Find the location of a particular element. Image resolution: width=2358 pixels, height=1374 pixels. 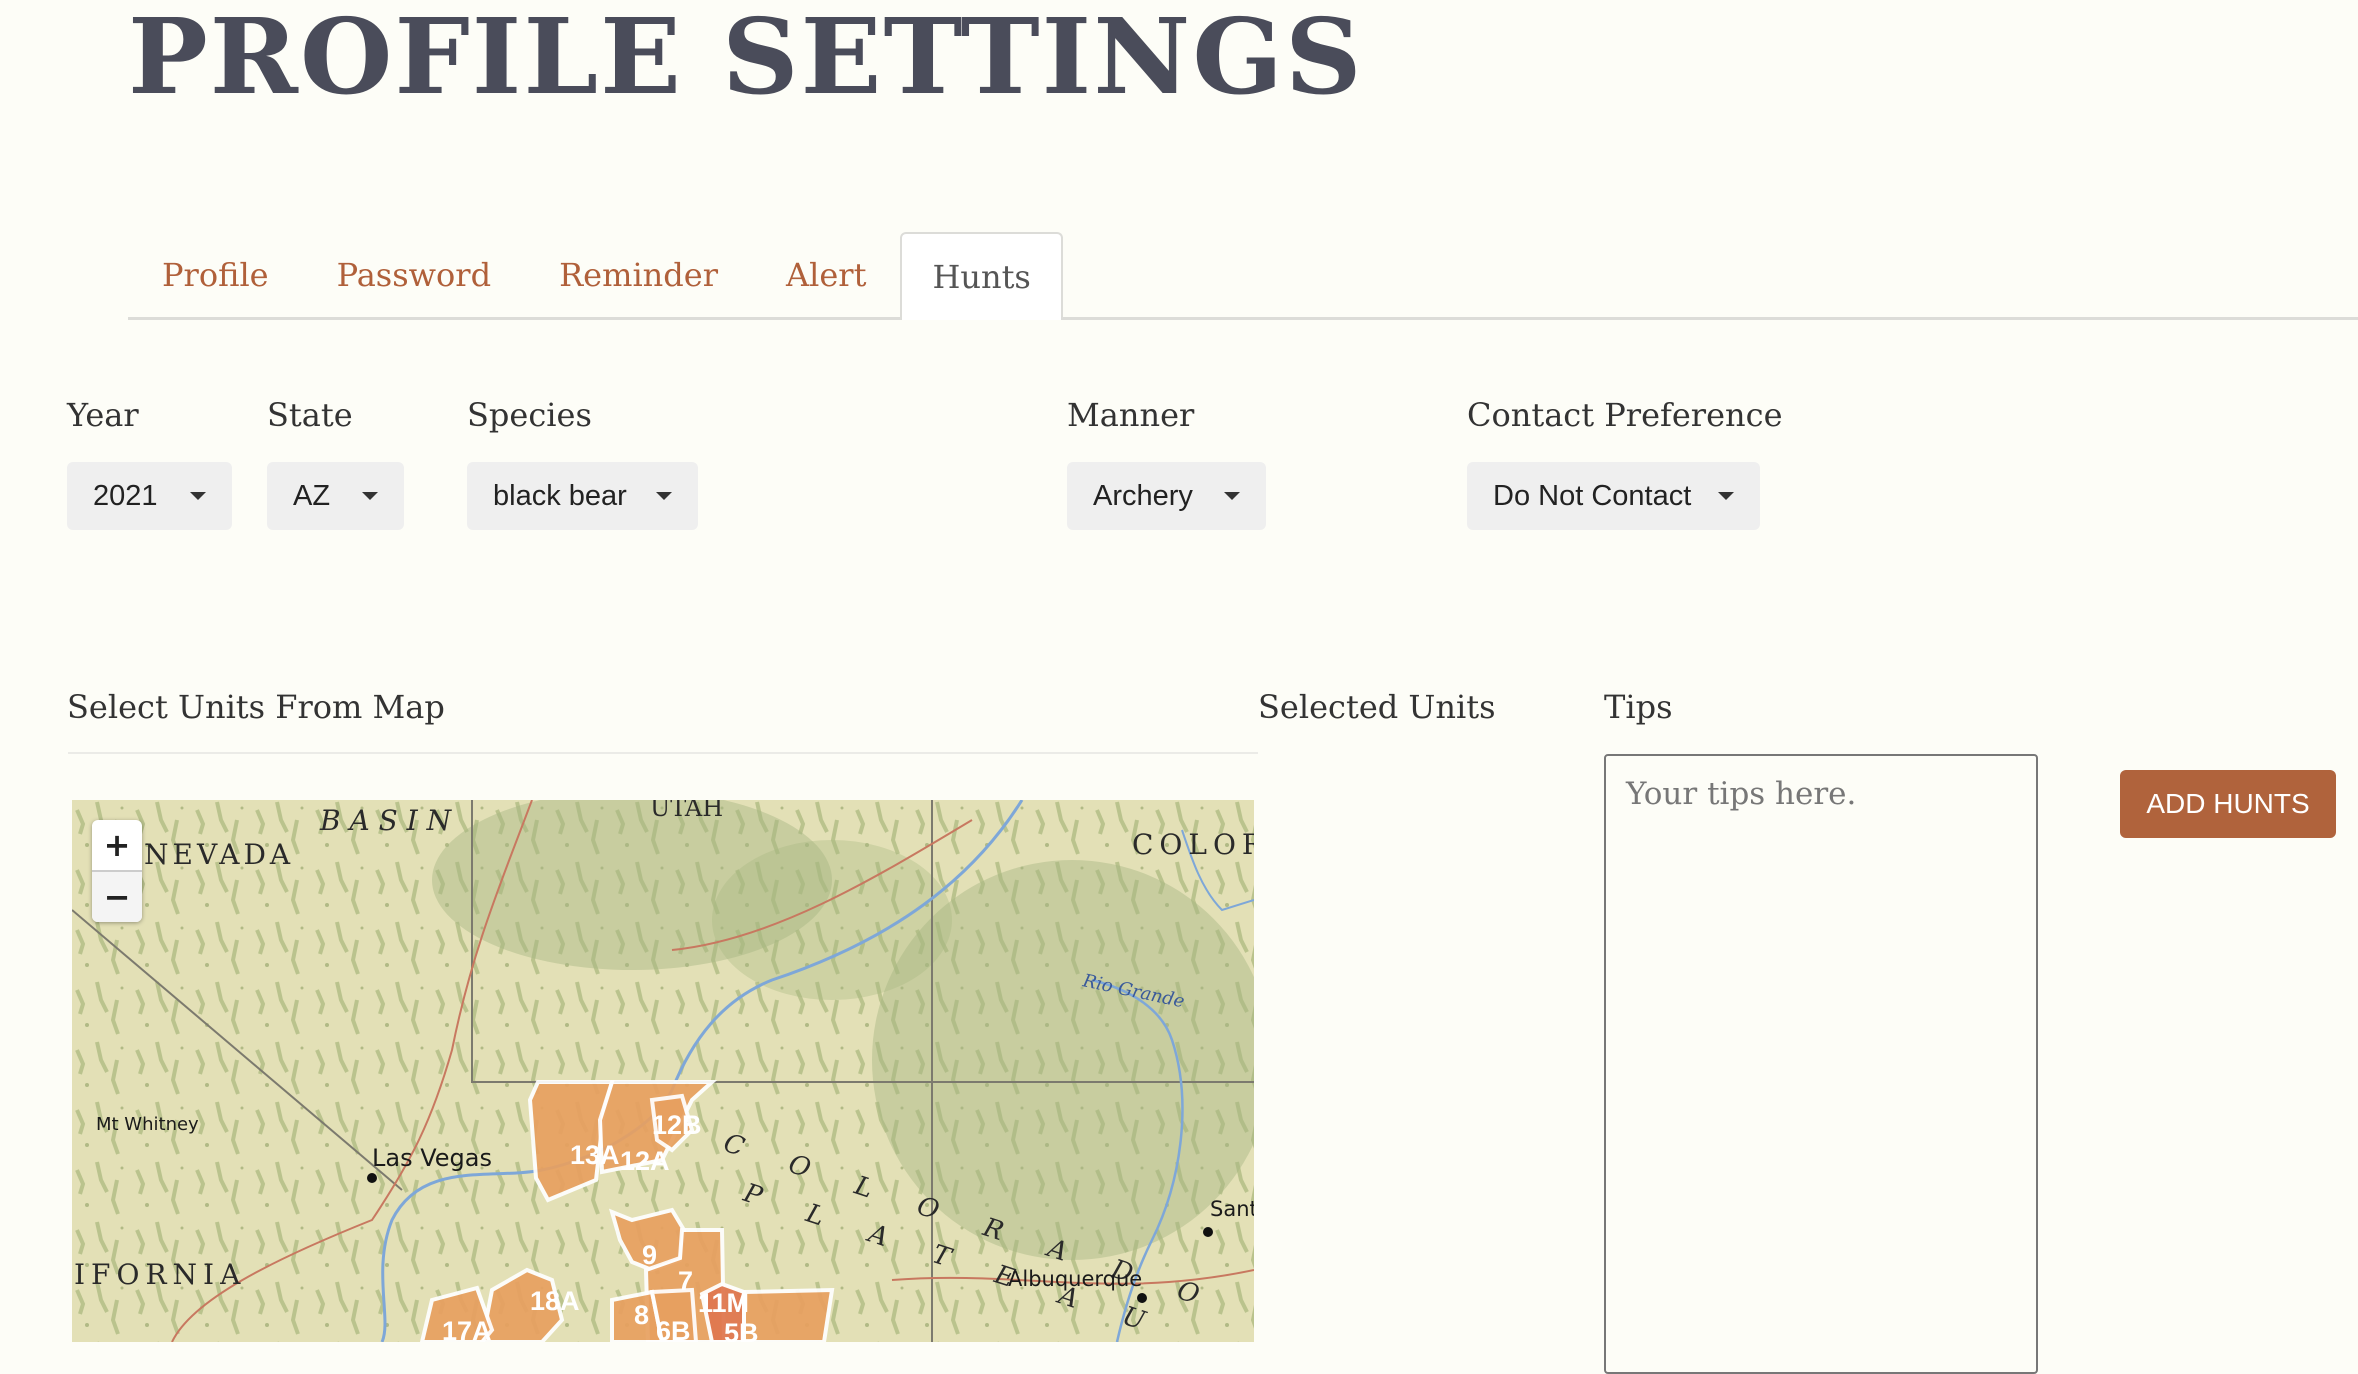

place-mt-whitney: Mt Whitney is located at coordinates (147, 1124).